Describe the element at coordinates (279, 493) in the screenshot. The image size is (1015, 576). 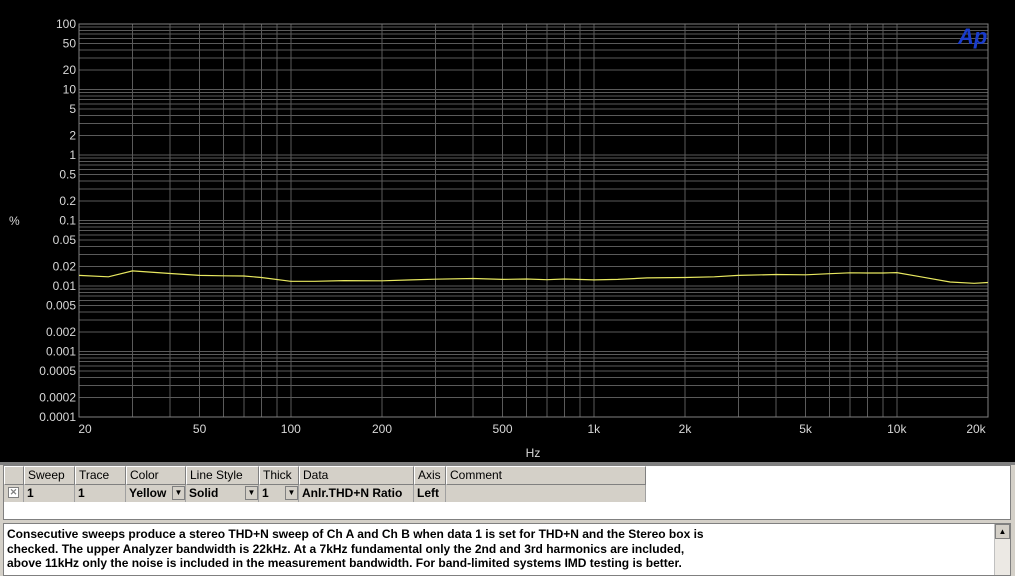
I see `cell-thick: 1 ▼` at that location.